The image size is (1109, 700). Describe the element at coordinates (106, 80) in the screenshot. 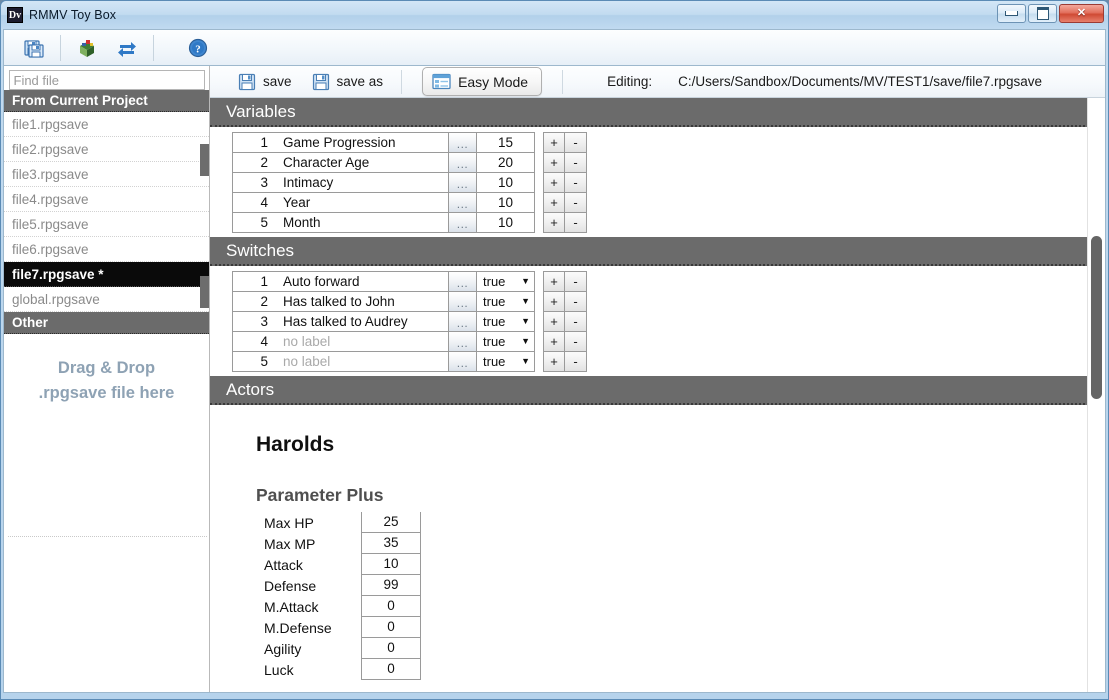

I see `search-input` at that location.